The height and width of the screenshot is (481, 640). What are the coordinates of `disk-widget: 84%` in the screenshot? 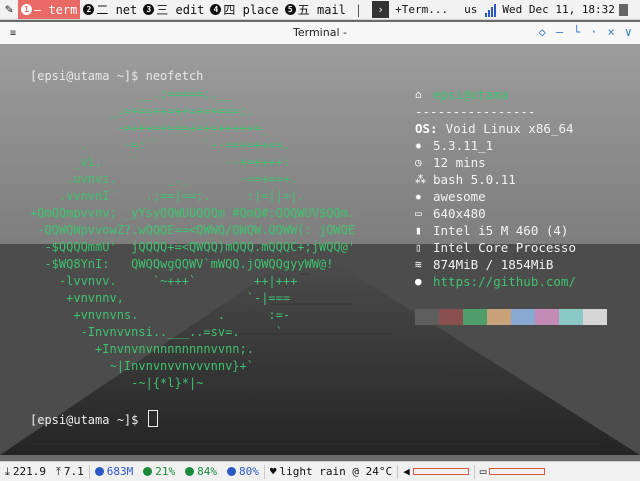 It's located at (201, 471).